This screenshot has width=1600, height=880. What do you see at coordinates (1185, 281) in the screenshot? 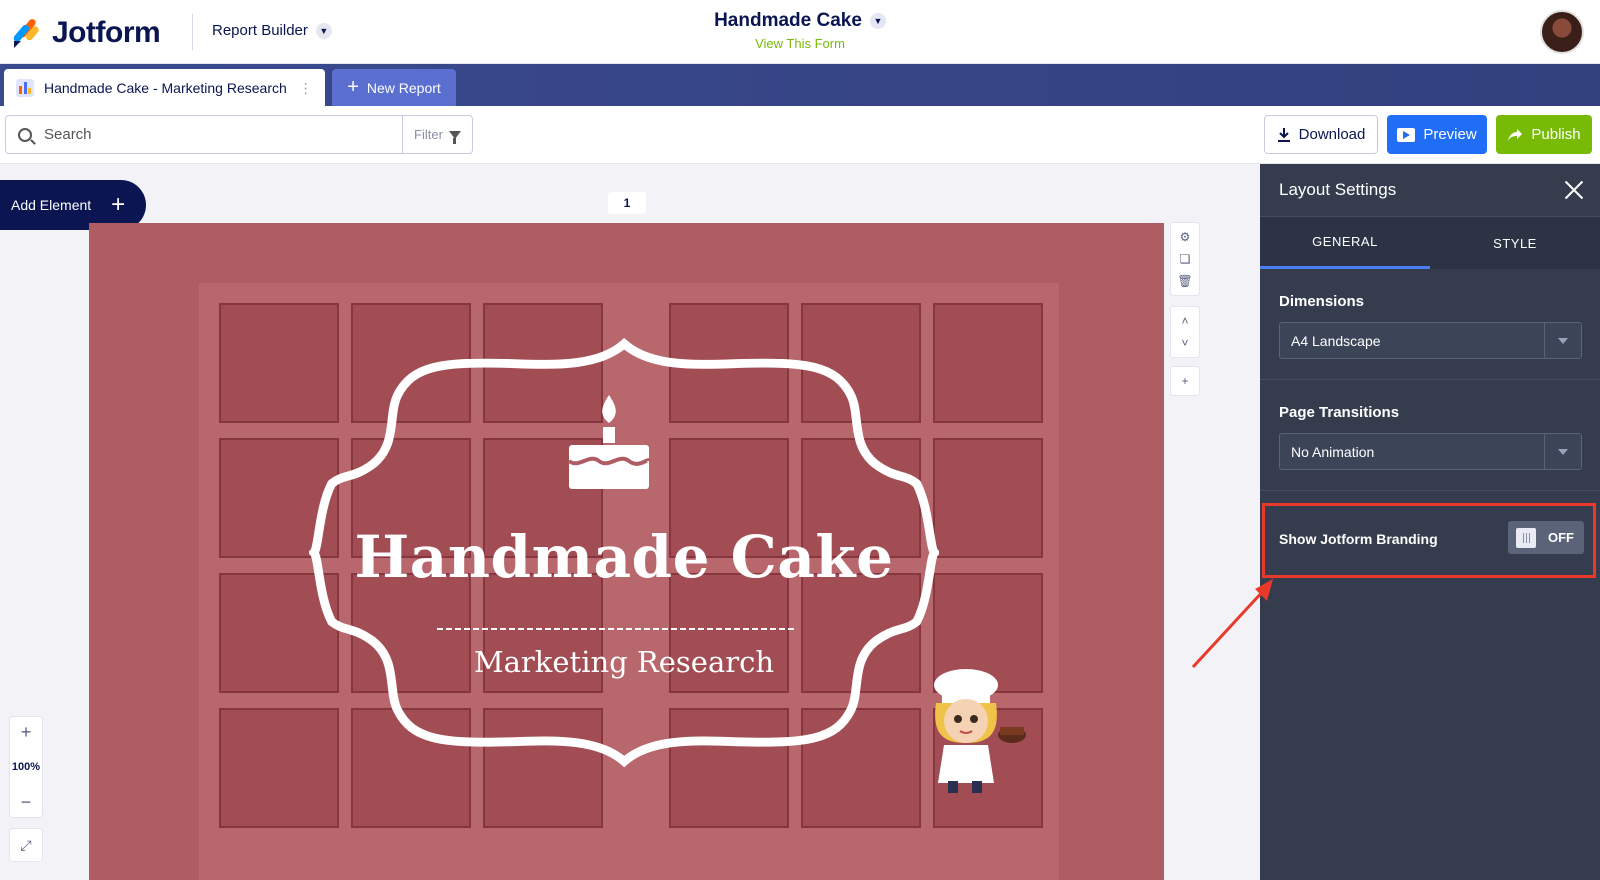
I see `trash-icon: 🗑` at bounding box center [1185, 281].